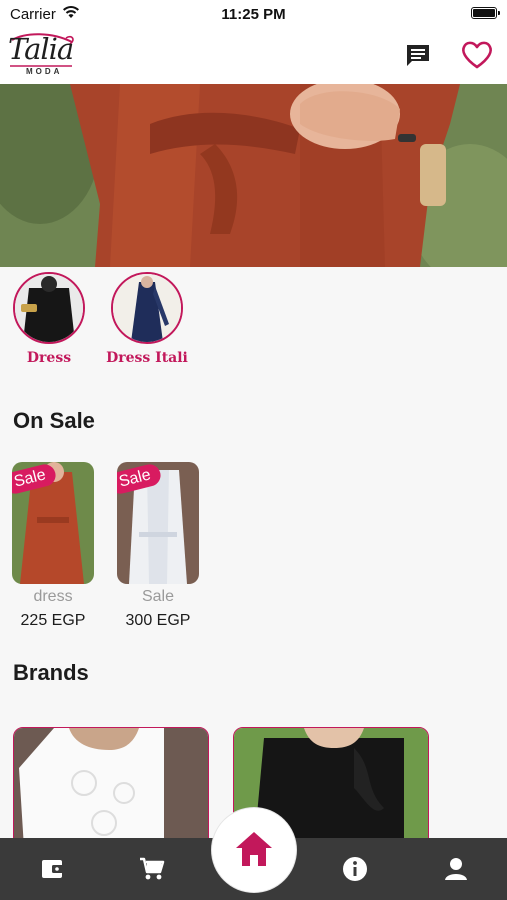 This screenshot has height=900, width=507. What do you see at coordinates (456, 869) in the screenshot?
I see `profile-icon` at bounding box center [456, 869].